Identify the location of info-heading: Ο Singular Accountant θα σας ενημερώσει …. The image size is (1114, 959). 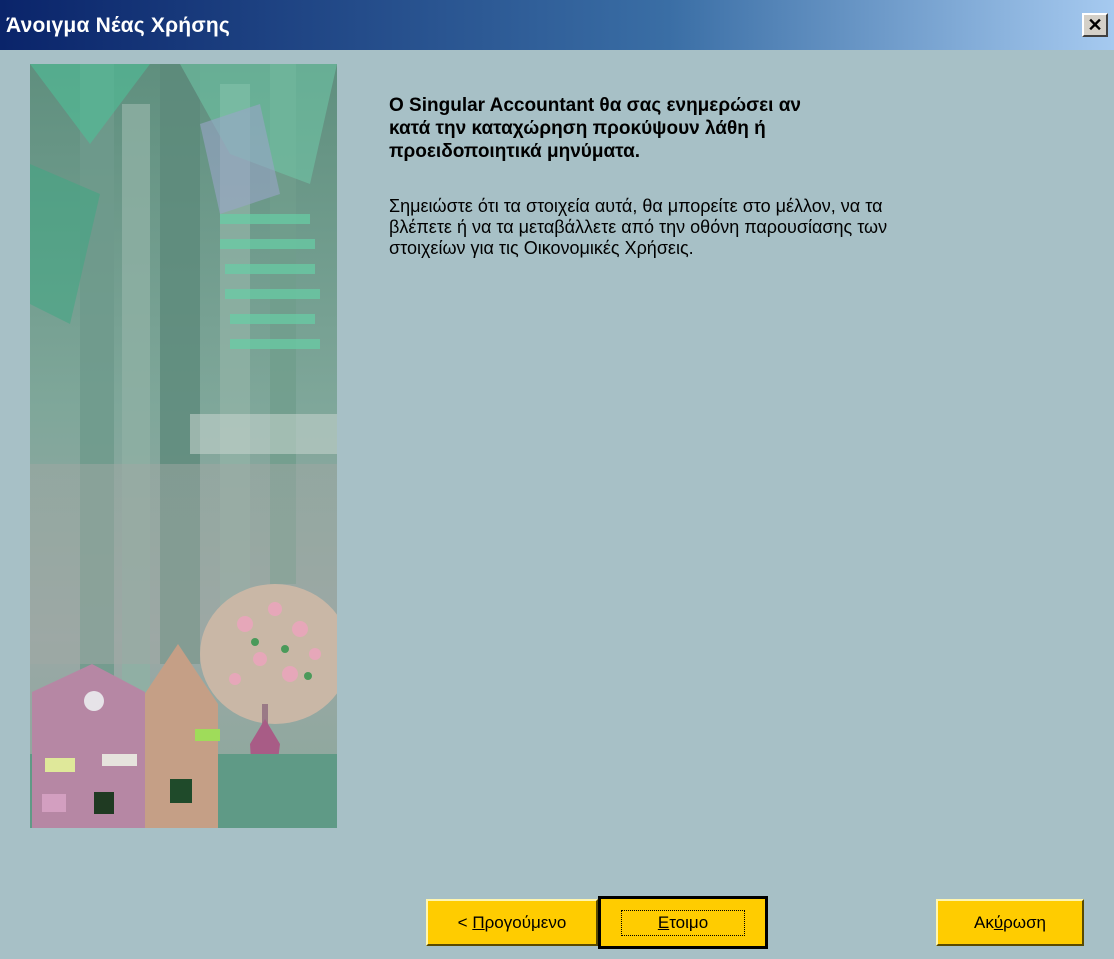
(709, 128).